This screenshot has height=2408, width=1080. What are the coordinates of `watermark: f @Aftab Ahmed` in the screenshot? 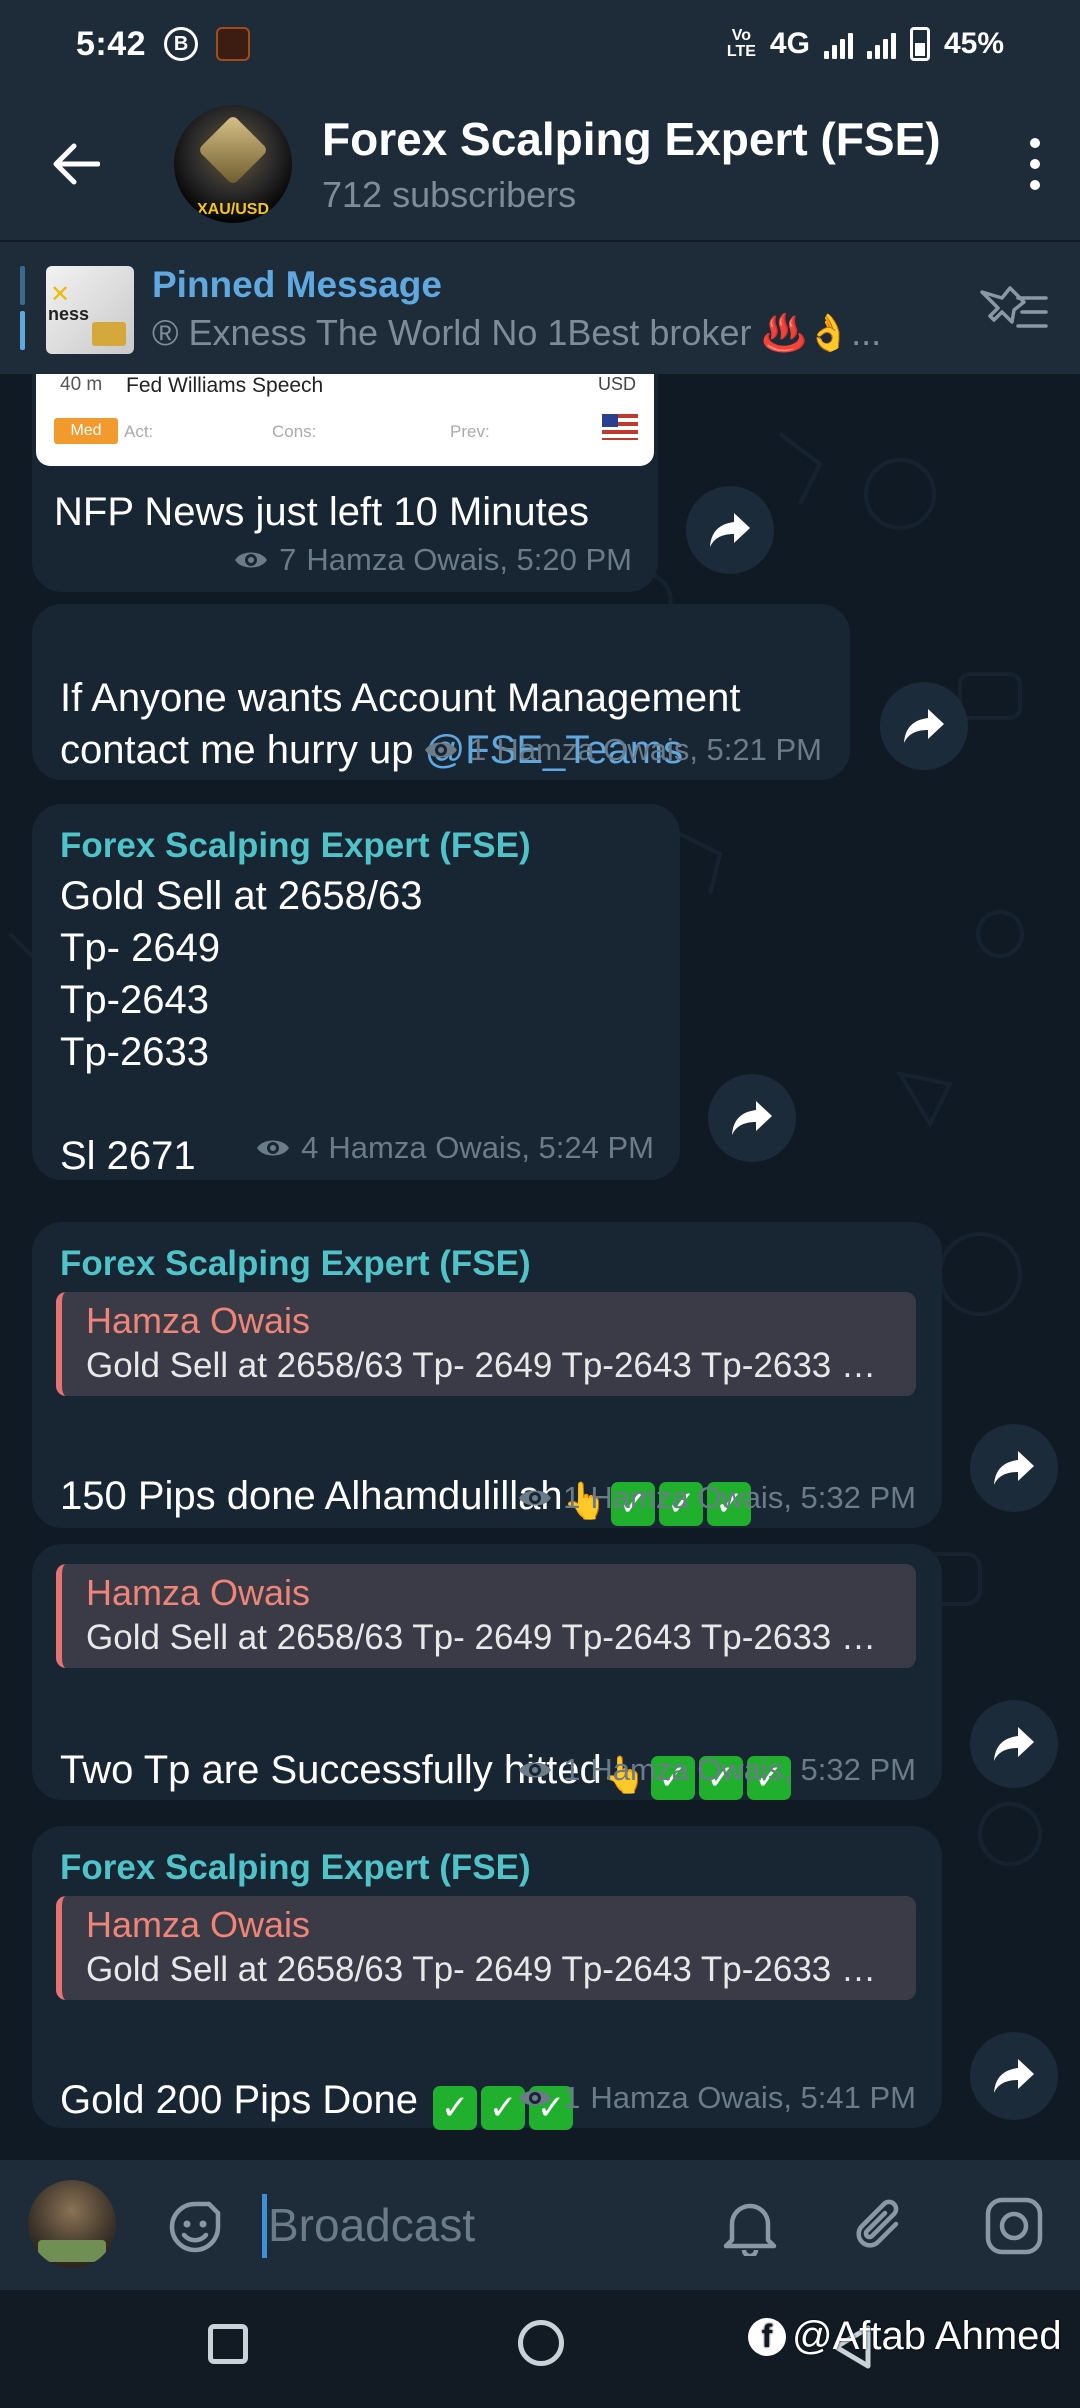 It's located at (905, 2336).